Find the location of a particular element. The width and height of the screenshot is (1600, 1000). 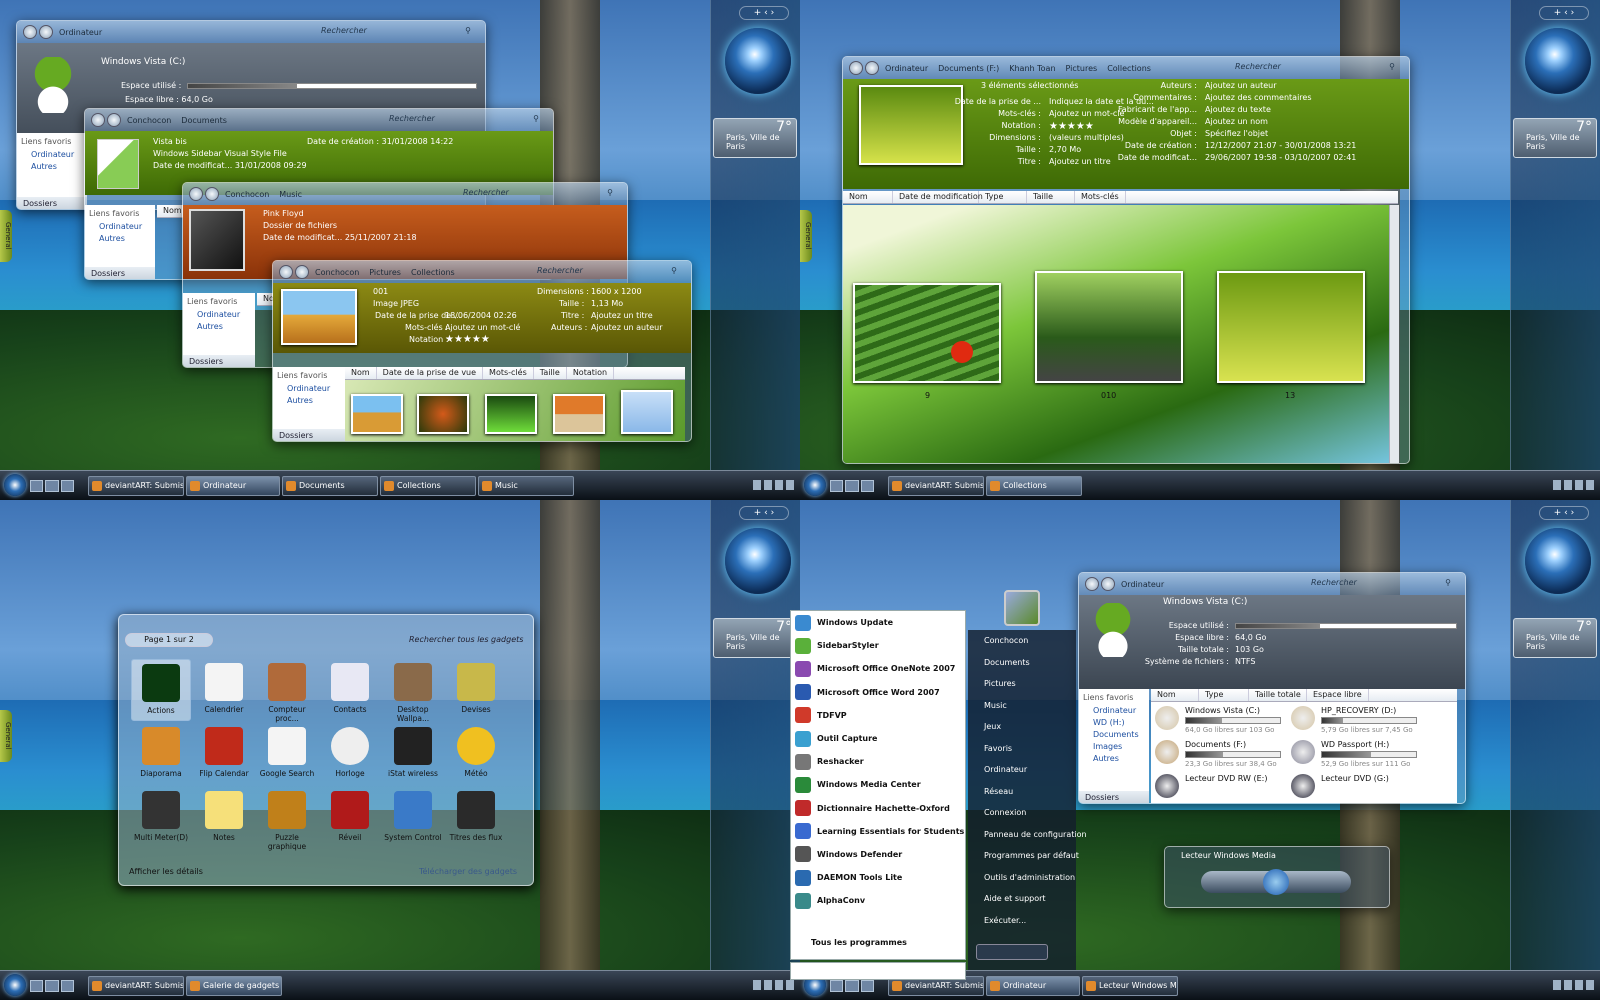

gadget-item: Calendrier is located at coordinates (224, 690).